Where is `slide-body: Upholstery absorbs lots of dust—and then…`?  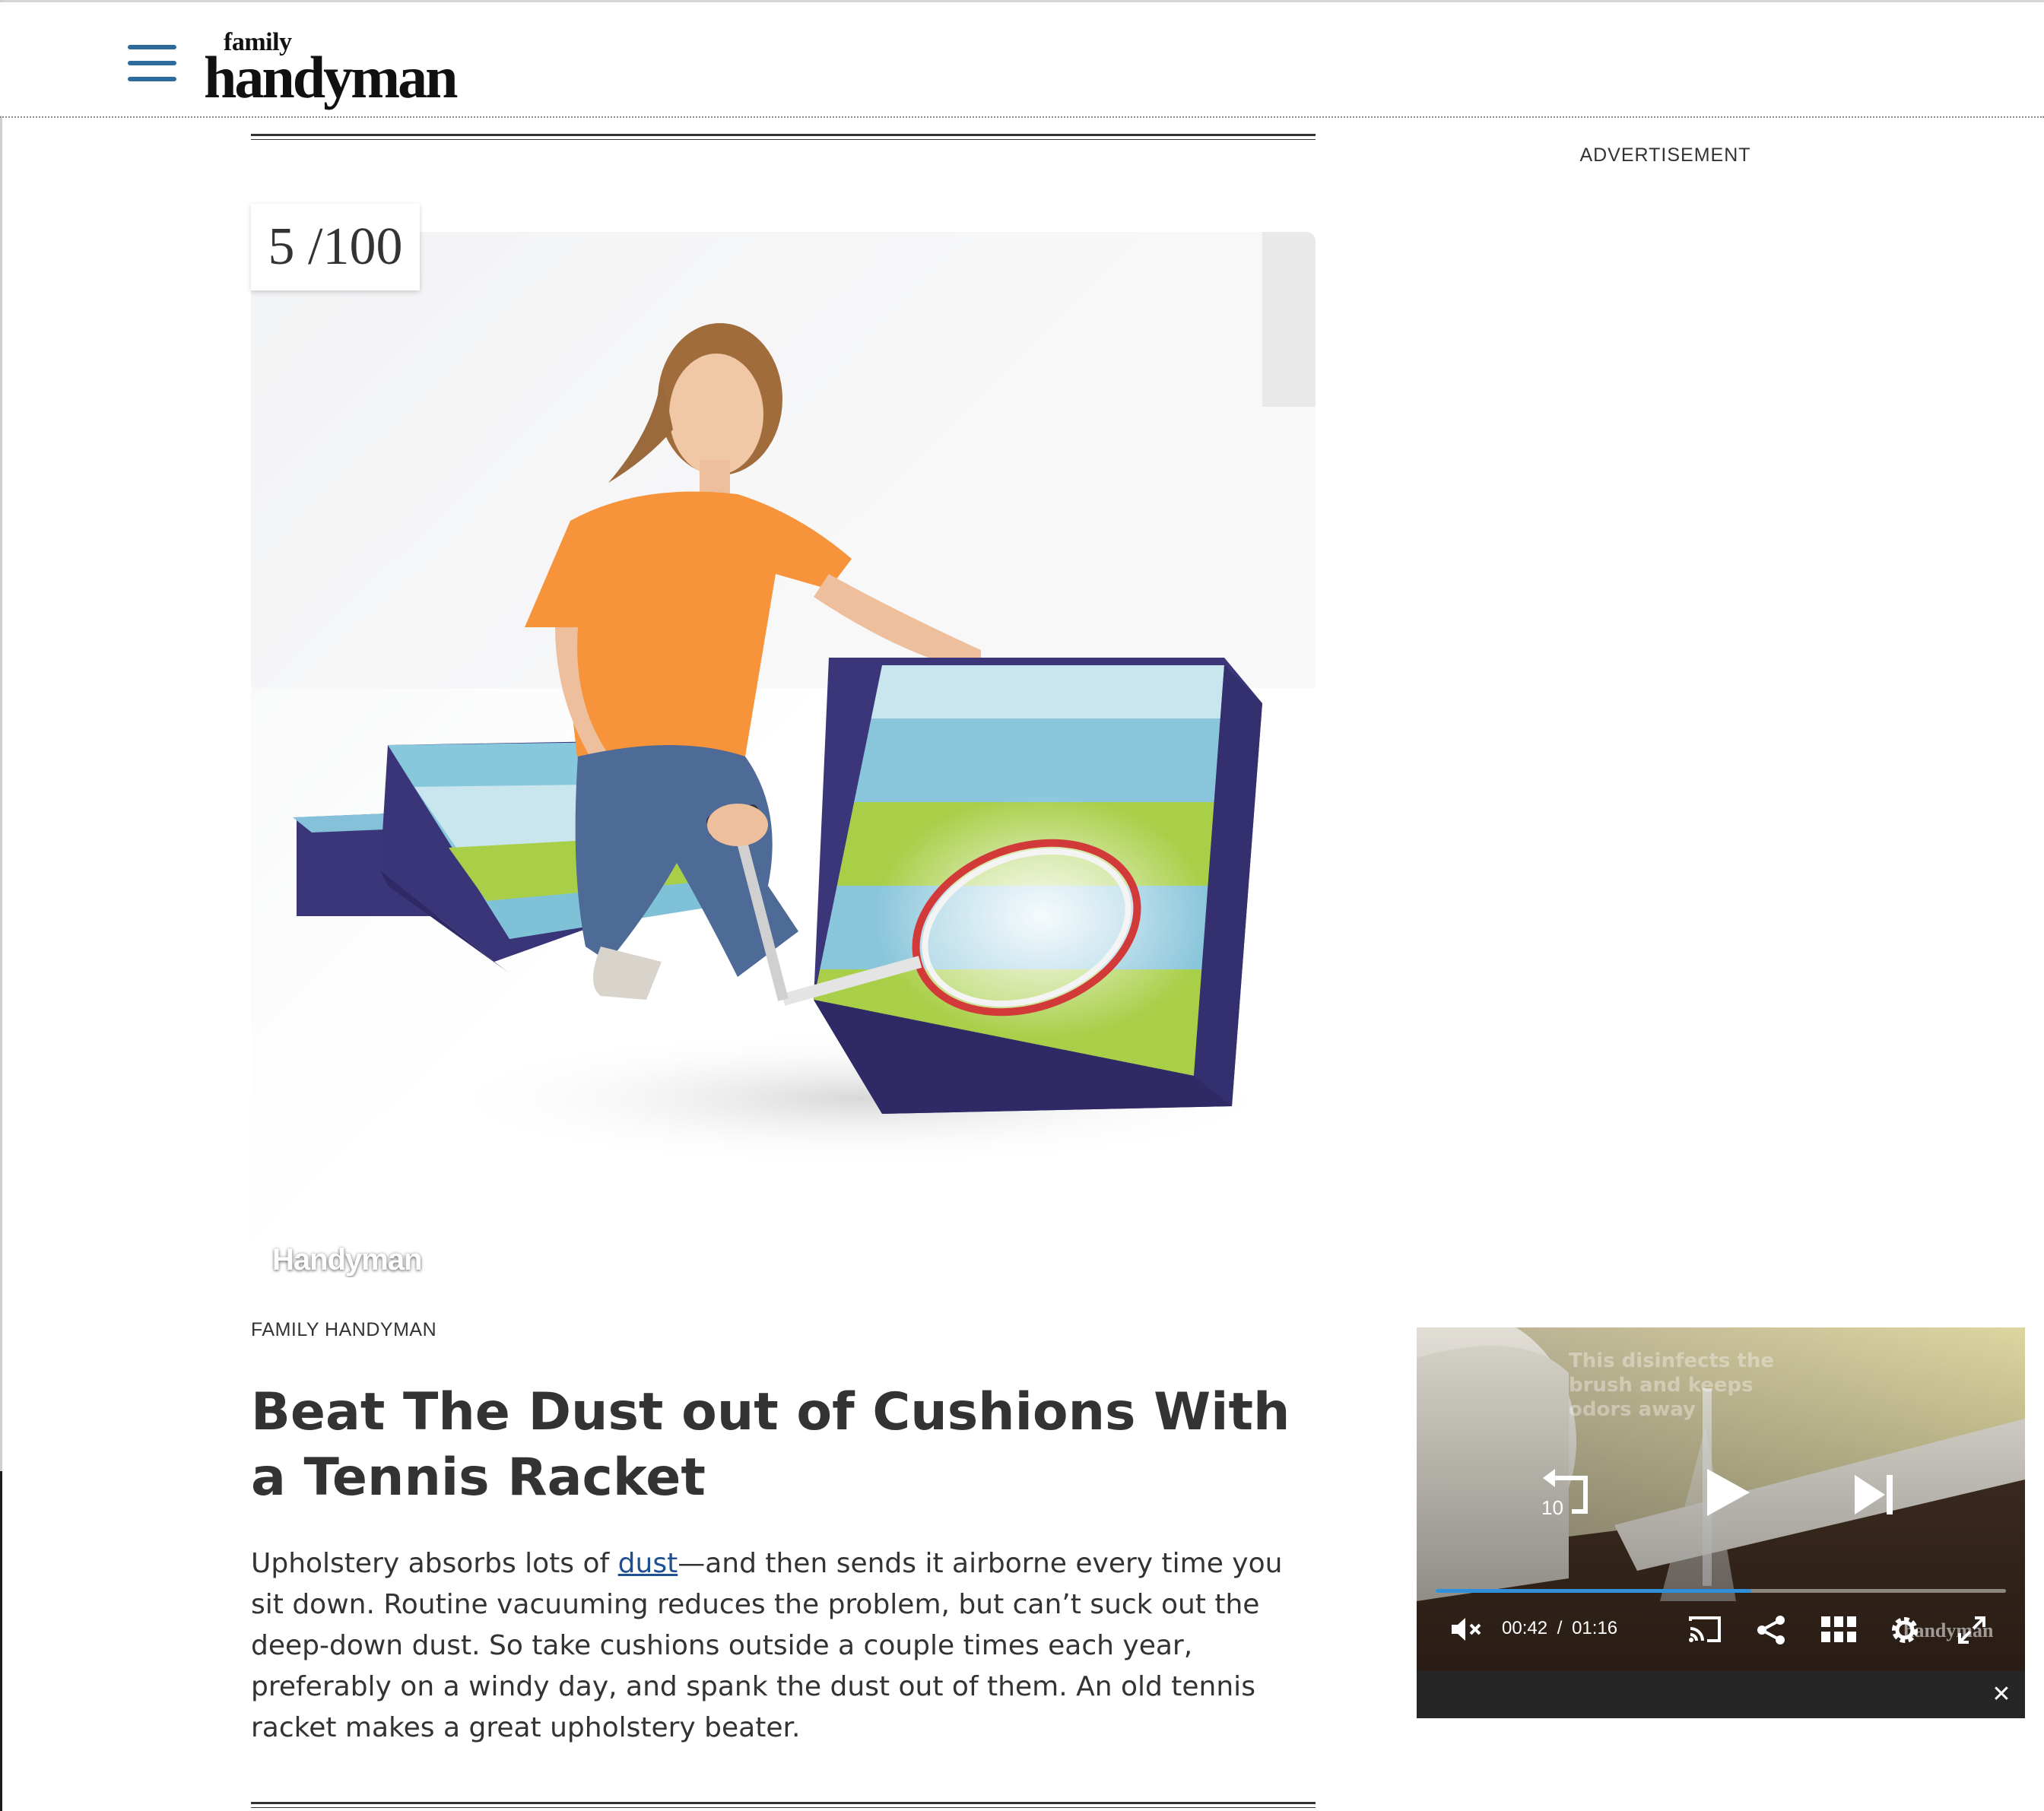 slide-body: Upholstery absorbs lots of dust—and then… is located at coordinates (787, 1646).